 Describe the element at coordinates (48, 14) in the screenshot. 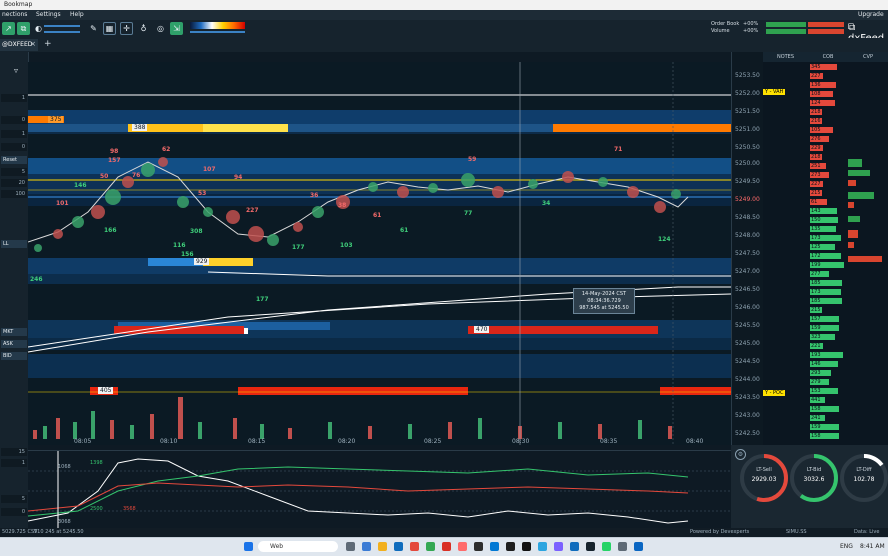

I see `menu-settings: Settings` at that location.